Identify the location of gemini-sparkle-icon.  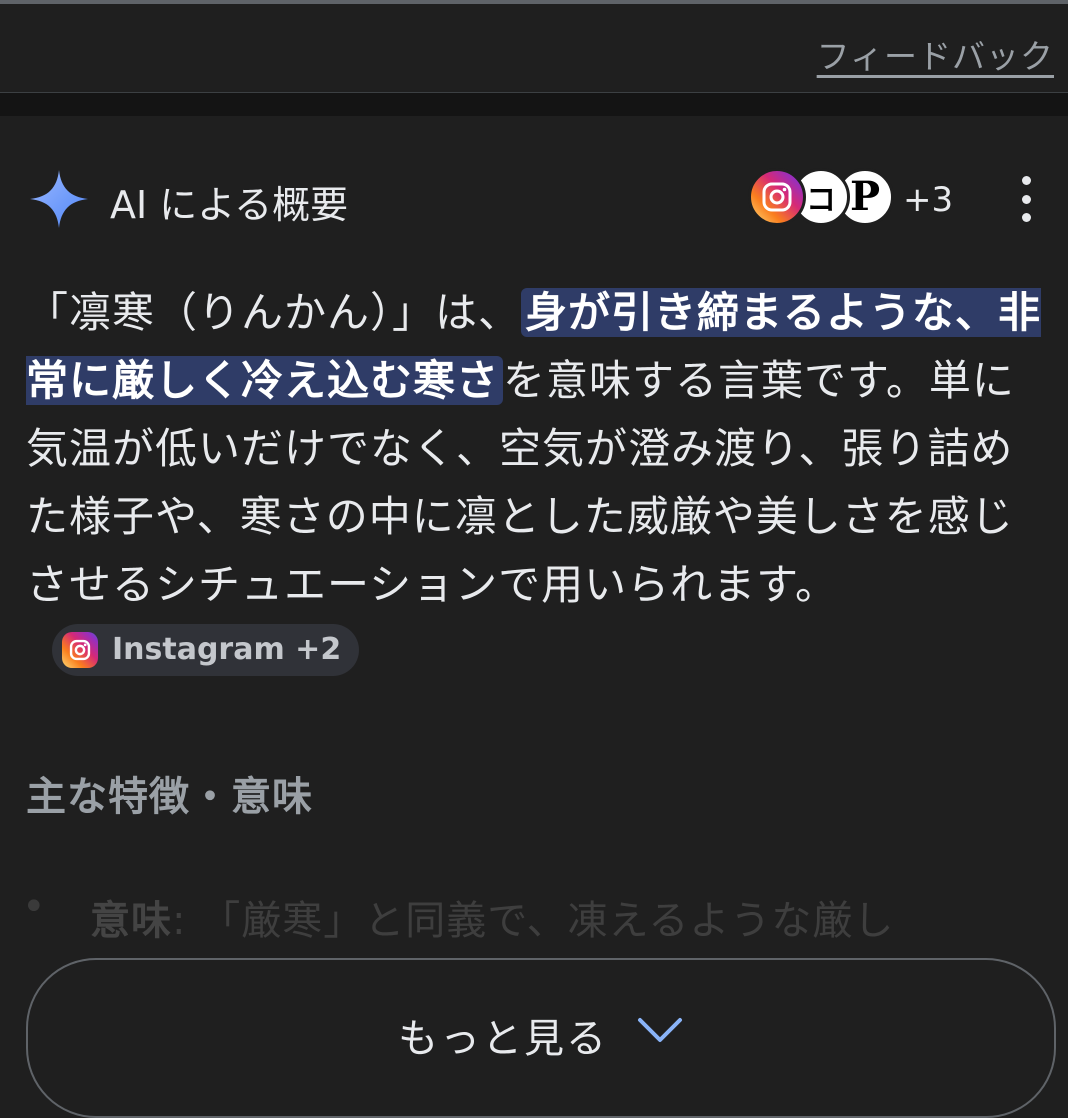
(59, 199).